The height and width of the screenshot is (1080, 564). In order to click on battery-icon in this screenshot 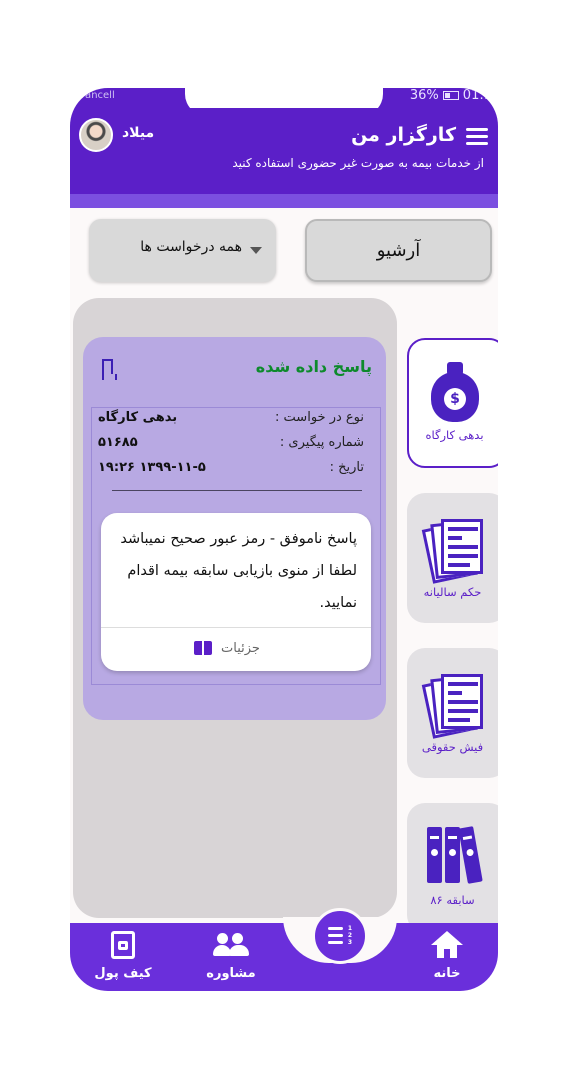, I will do `click(450, 95)`.